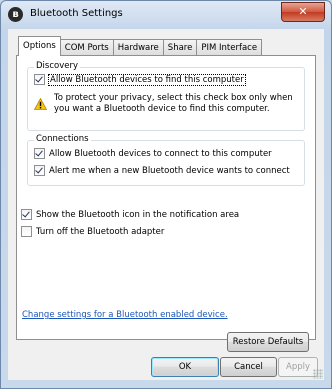 The height and width of the screenshot is (389, 332). Describe the element at coordinates (166, 15) in the screenshot. I see `title-bar: ʙ Bluetooth Settings ✕` at that location.